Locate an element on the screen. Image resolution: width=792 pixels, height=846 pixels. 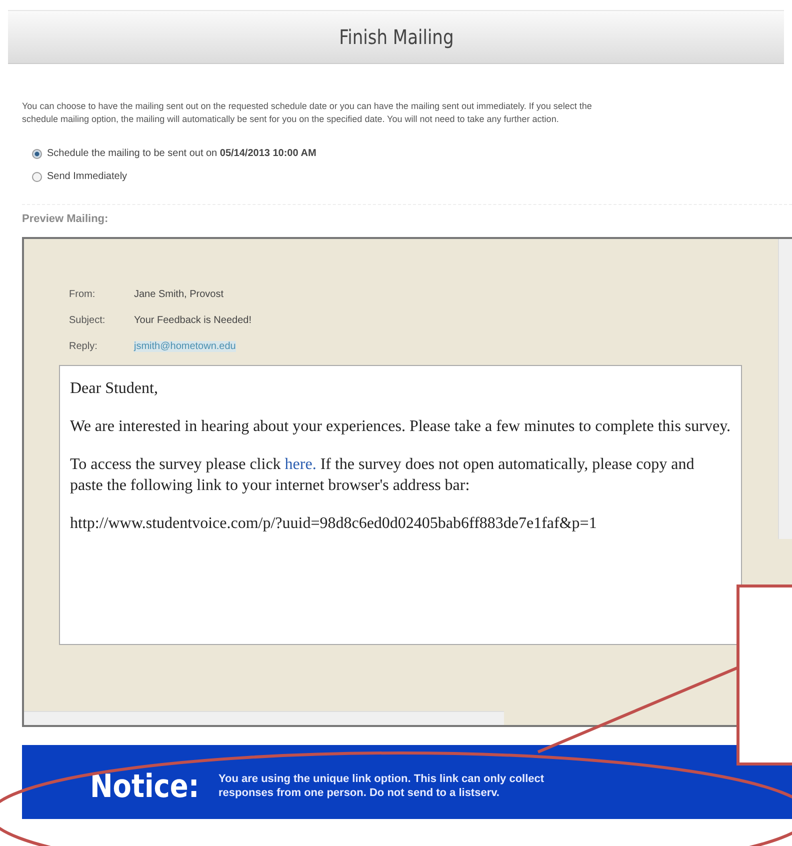
notice-text: You are using the unique link option. This link can only collect responses from one person. Do not send to a listserv. is located at coordinates (382, 786).